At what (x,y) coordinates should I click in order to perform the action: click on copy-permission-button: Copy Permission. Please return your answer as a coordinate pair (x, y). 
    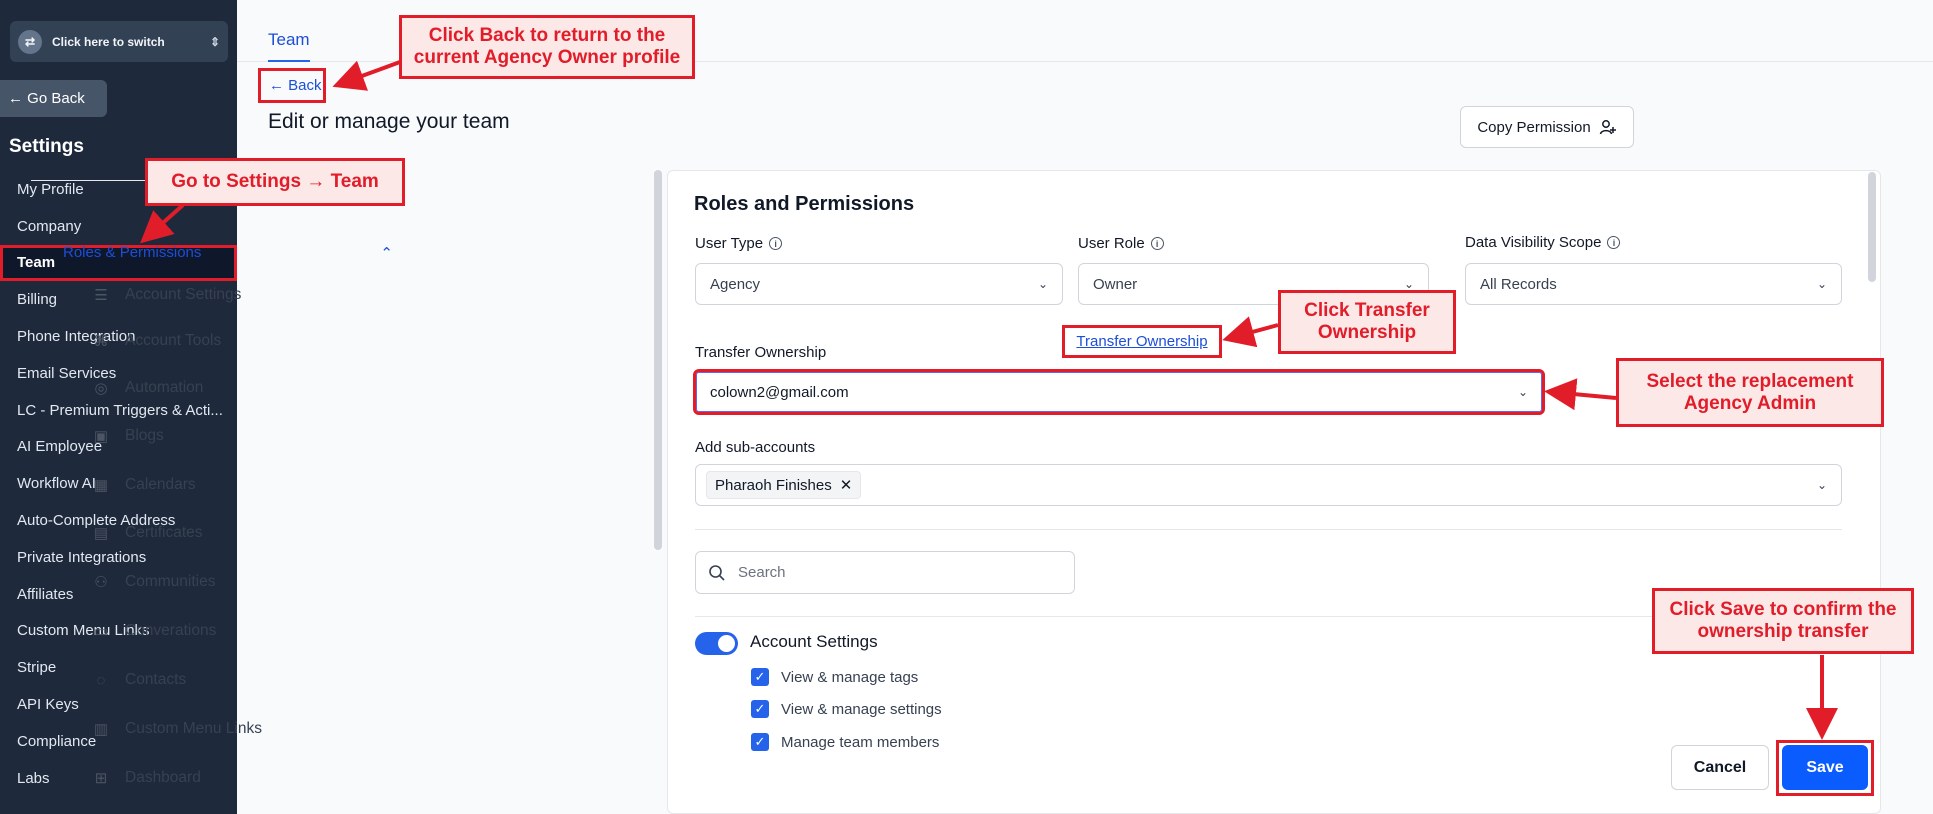
    Looking at the image, I should click on (1547, 127).